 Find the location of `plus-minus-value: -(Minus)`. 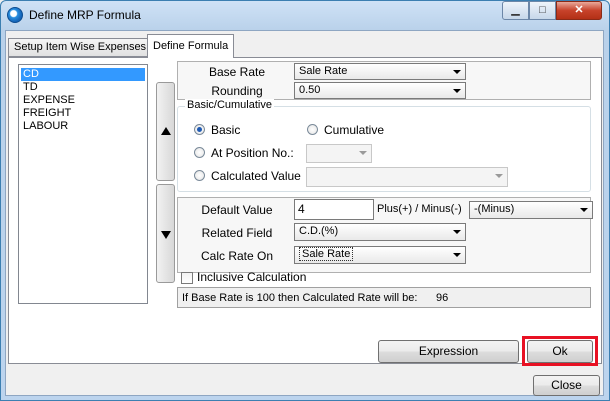

plus-minus-value: -(Minus) is located at coordinates (494, 209).